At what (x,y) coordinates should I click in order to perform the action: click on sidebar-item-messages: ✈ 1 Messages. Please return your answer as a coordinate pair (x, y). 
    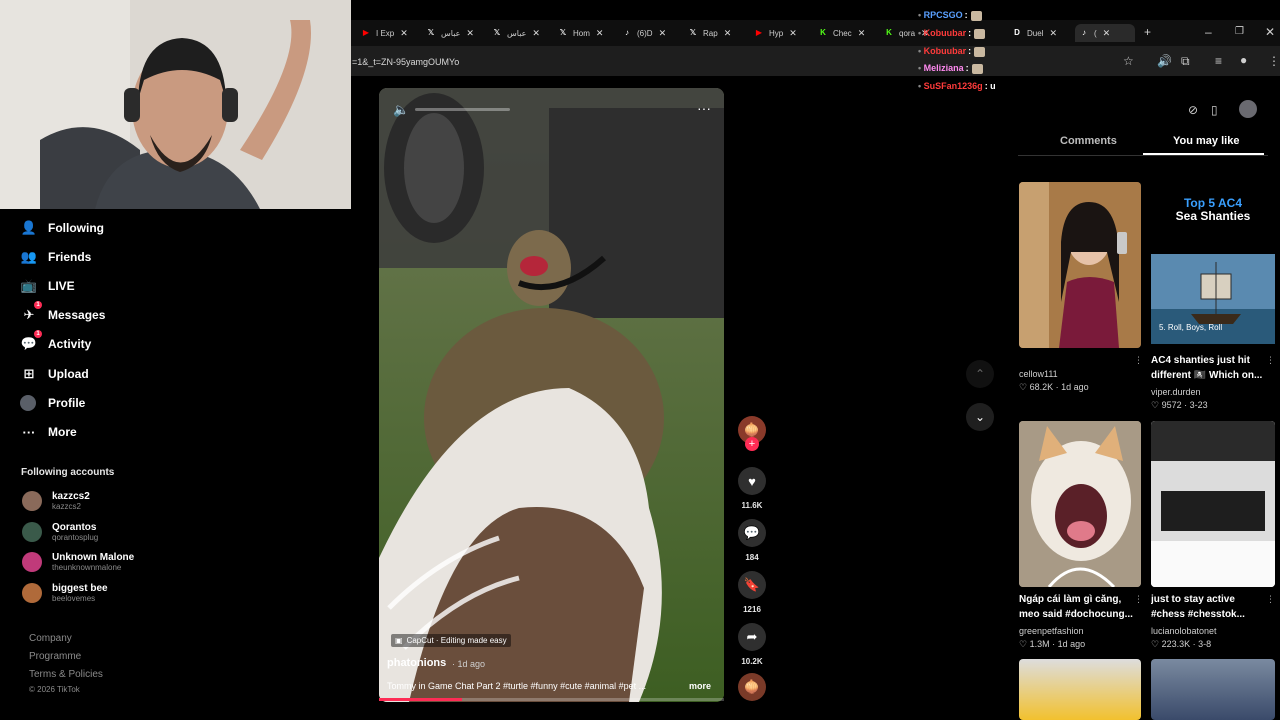
    Looking at the image, I should click on (62, 313).